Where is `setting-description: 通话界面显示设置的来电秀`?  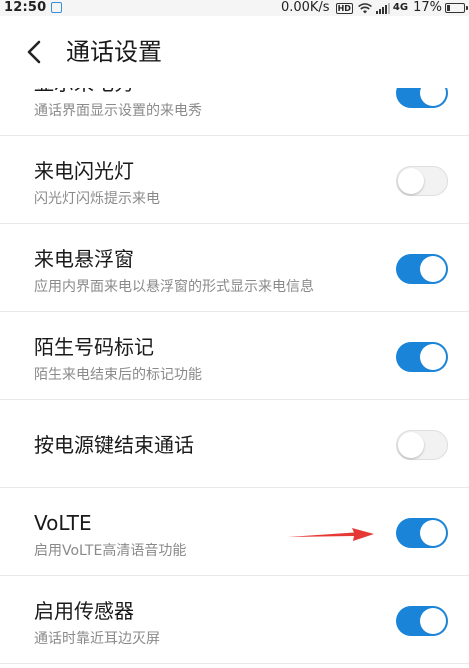
setting-description: 通话界面显示设置的来电秀 is located at coordinates (118, 111).